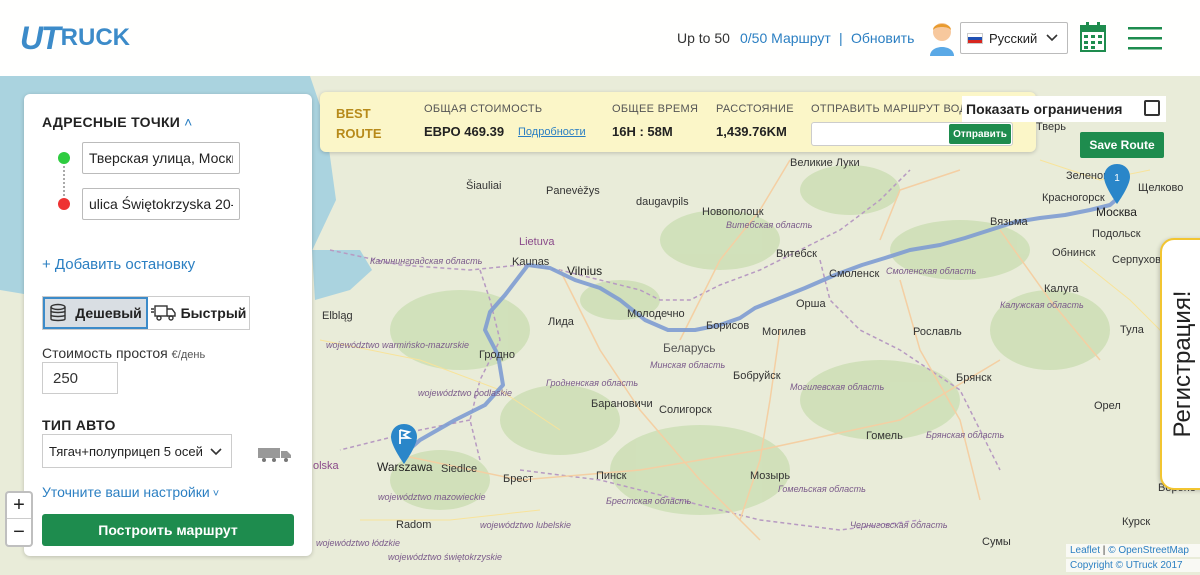 This screenshot has width=1200, height=575. Describe the element at coordinates (111, 122) in the screenshot. I see `address-points-label: АДРЕСНЫЕ ТОЧКИ` at that location.